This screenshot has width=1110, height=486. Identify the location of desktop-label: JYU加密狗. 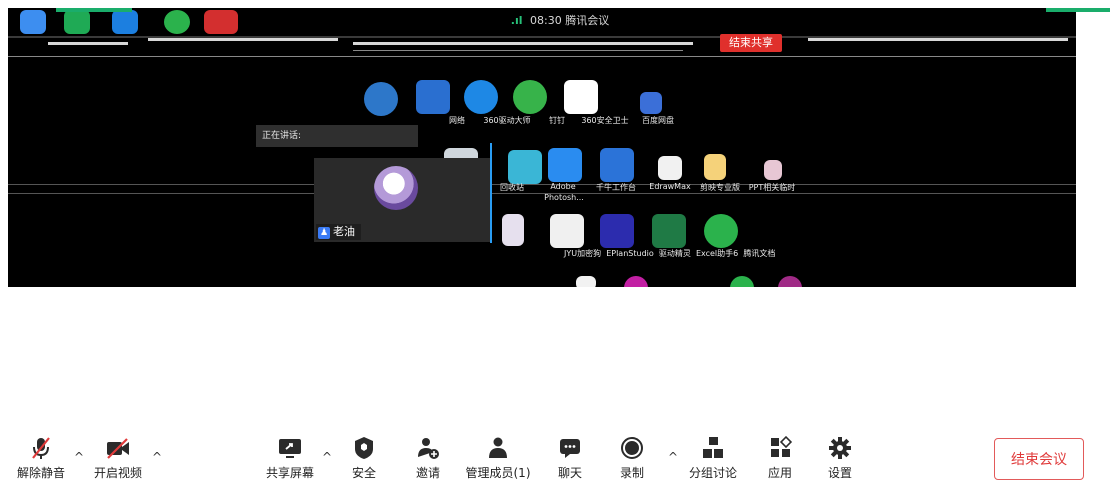
(583, 253).